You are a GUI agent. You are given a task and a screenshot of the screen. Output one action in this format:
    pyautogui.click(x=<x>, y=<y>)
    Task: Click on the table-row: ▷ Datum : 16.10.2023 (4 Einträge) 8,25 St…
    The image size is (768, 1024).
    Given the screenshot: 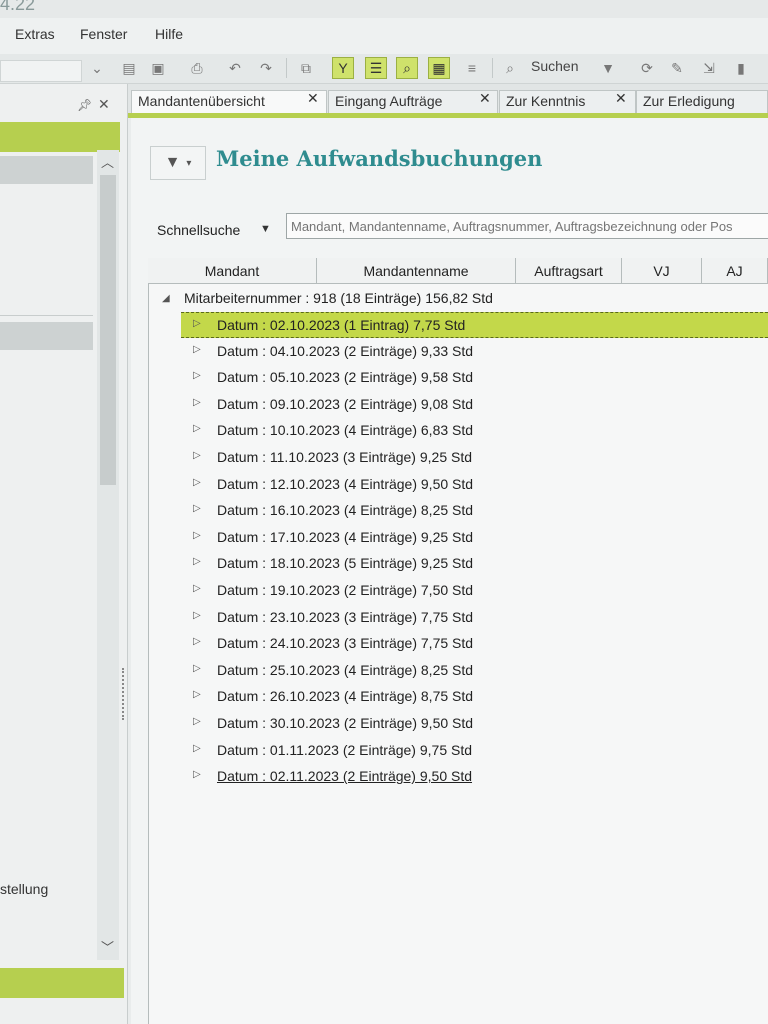 What is the action you would take?
    pyautogui.click(x=474, y=511)
    